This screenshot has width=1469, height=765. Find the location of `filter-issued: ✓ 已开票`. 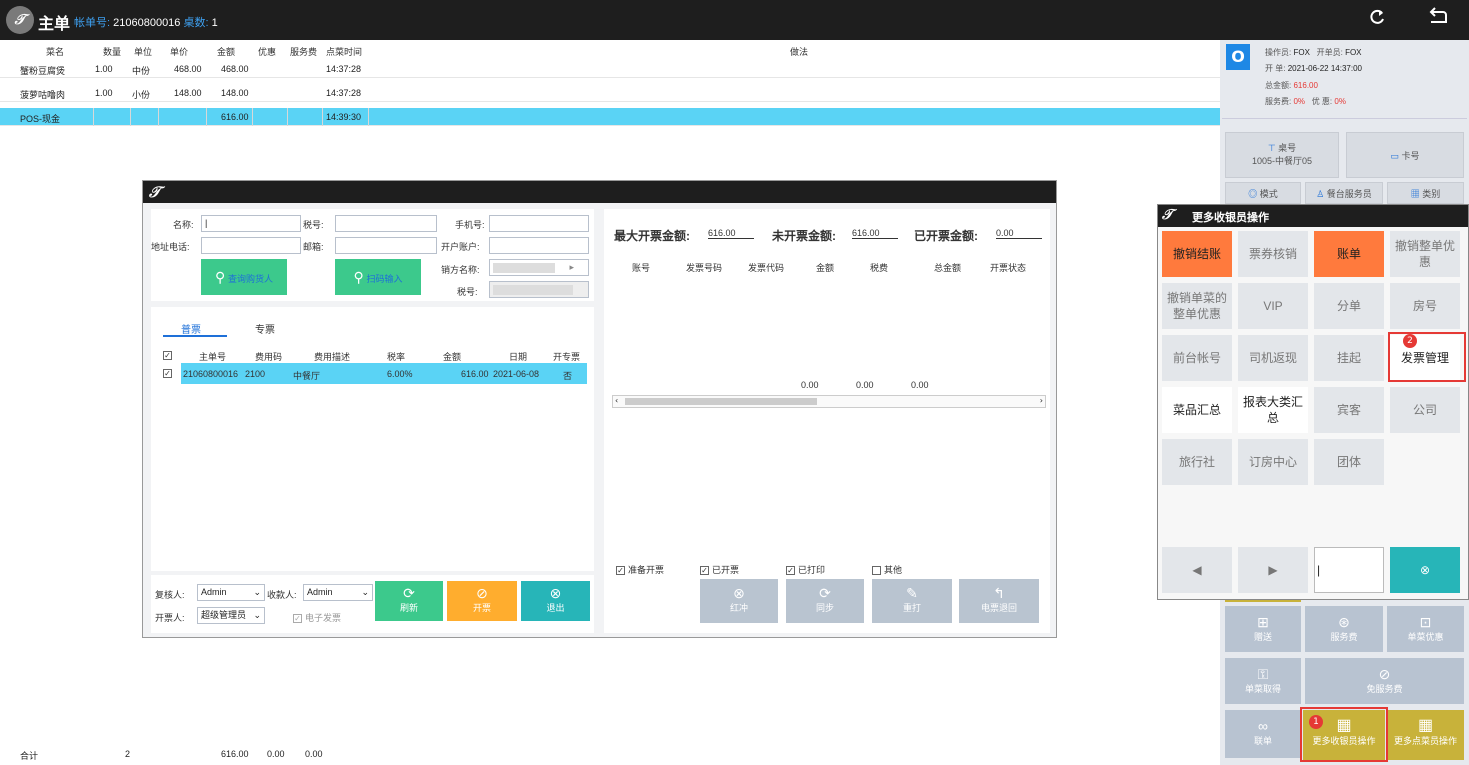

filter-issued: ✓ 已开票 is located at coordinates (719, 569).